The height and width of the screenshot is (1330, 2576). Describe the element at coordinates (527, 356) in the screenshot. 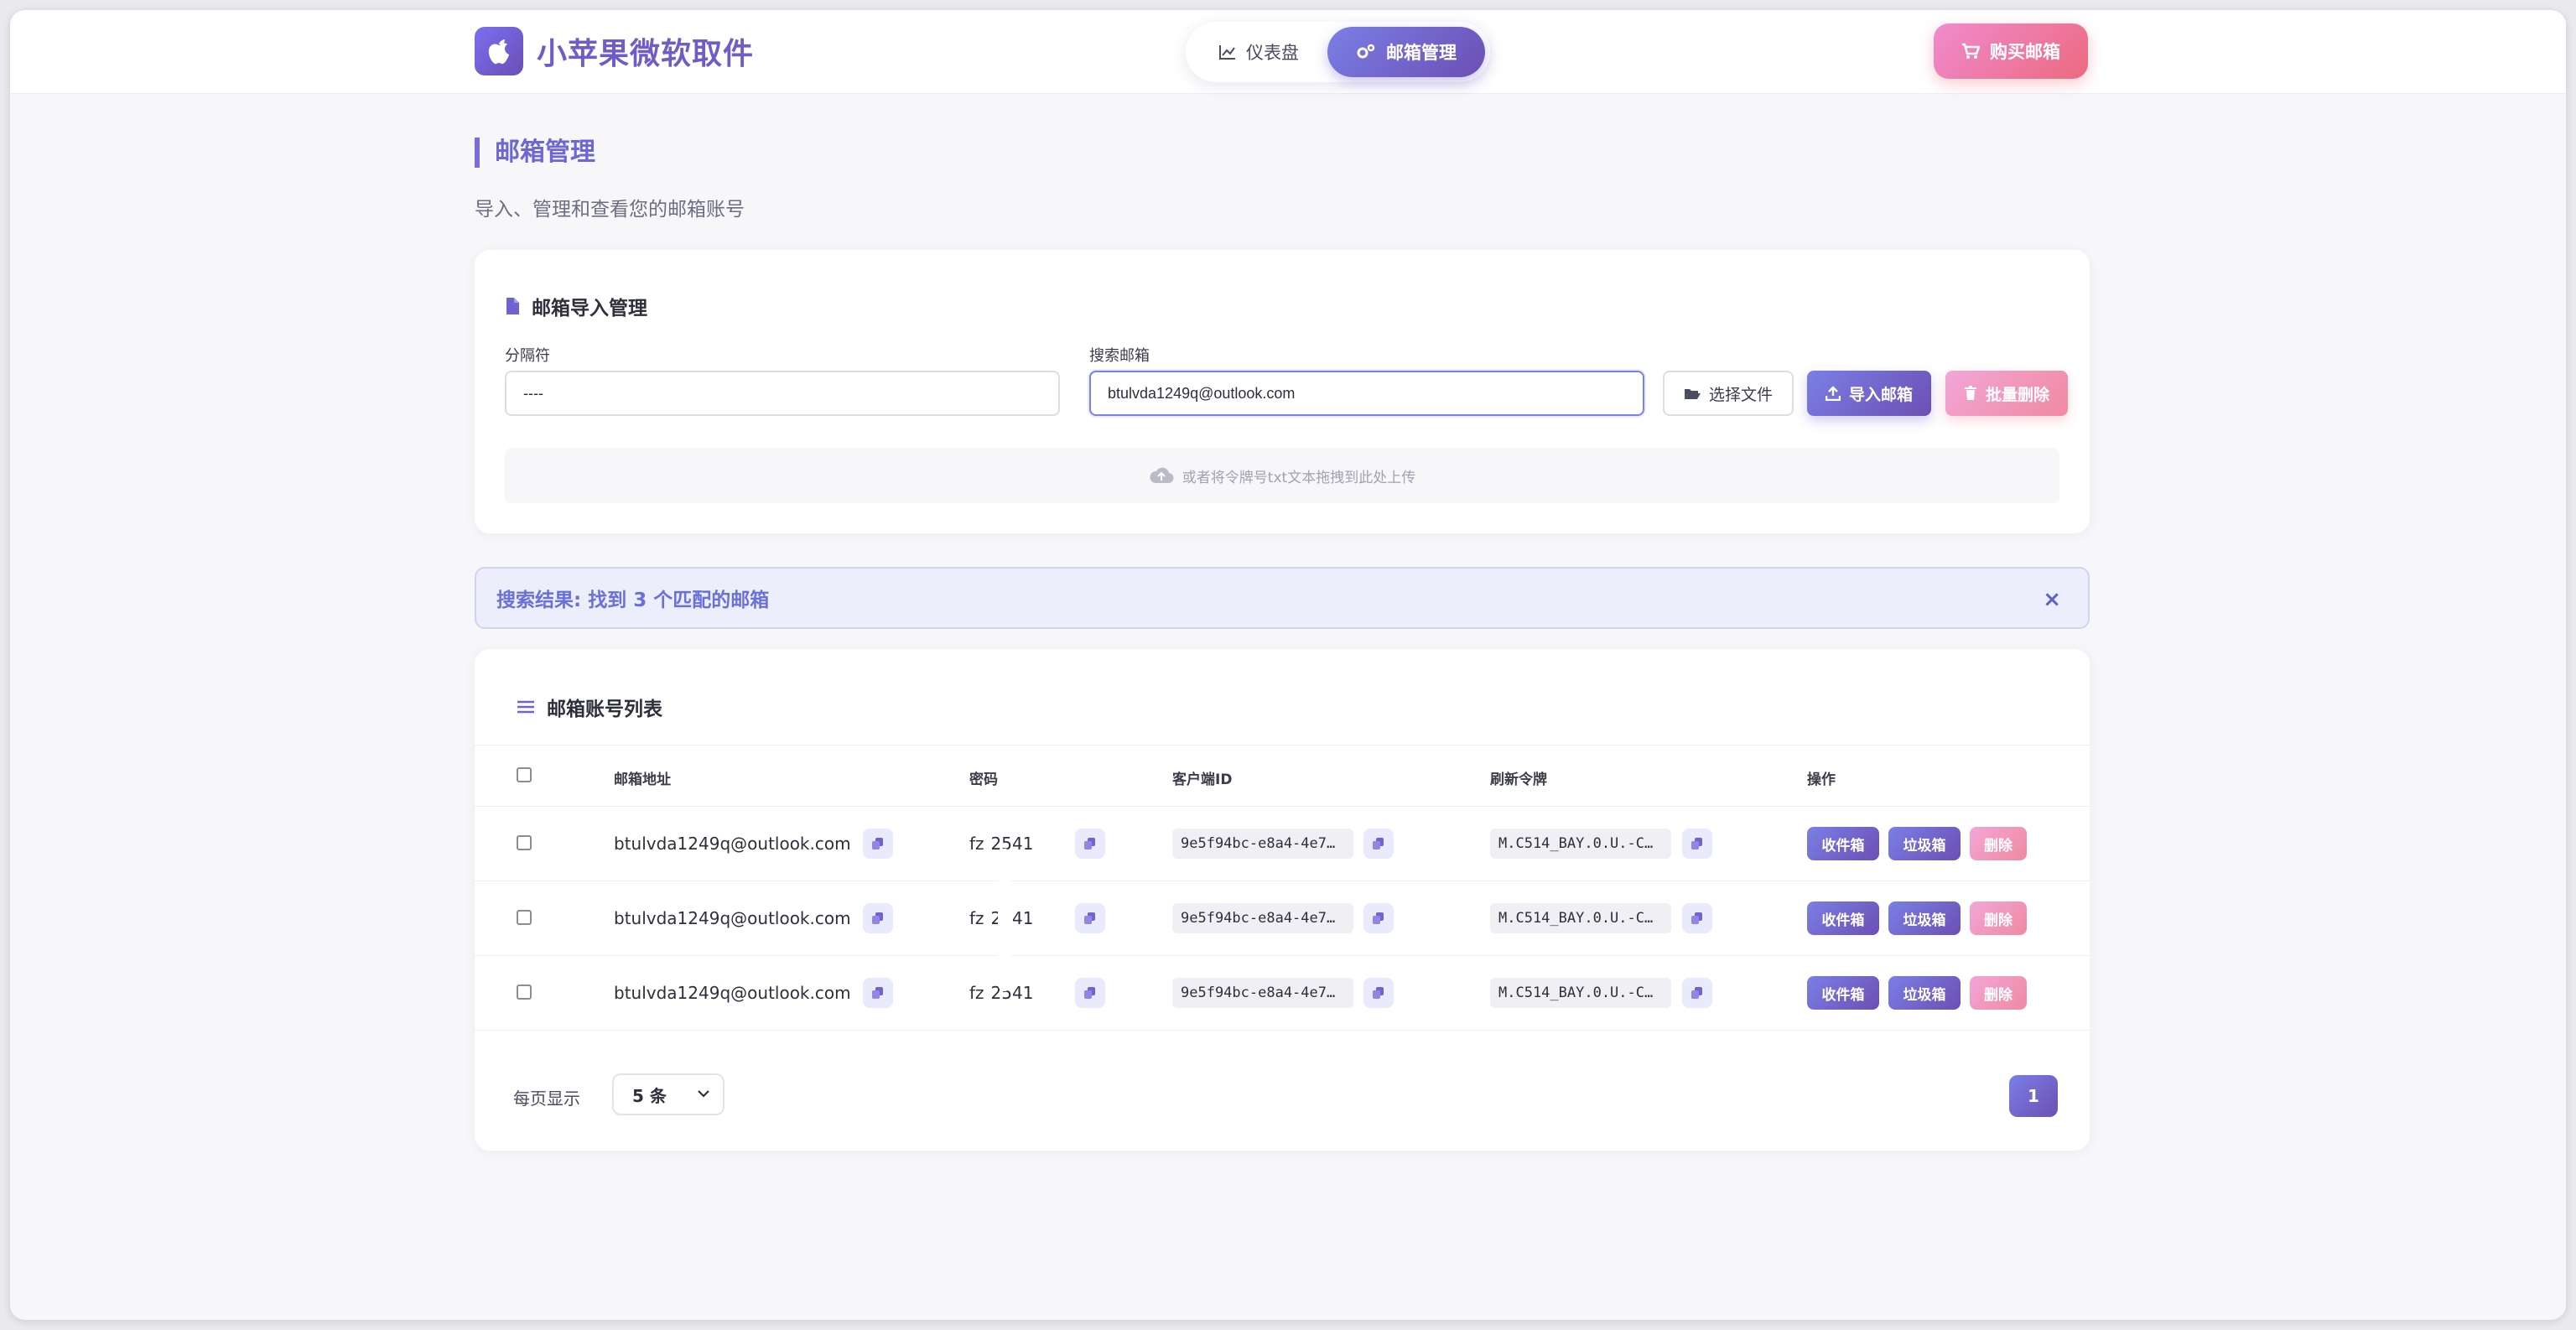

I see `separator-label: 分隔符` at that location.